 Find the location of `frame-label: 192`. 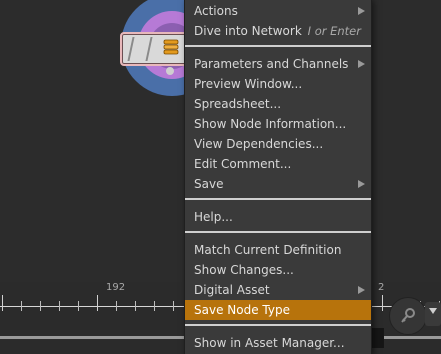

frame-label: 192 is located at coordinates (116, 287).